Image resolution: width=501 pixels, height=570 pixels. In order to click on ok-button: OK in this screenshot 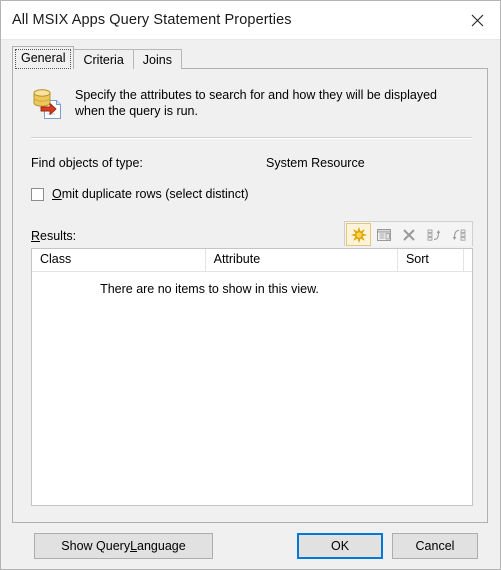, I will do `click(340, 546)`.